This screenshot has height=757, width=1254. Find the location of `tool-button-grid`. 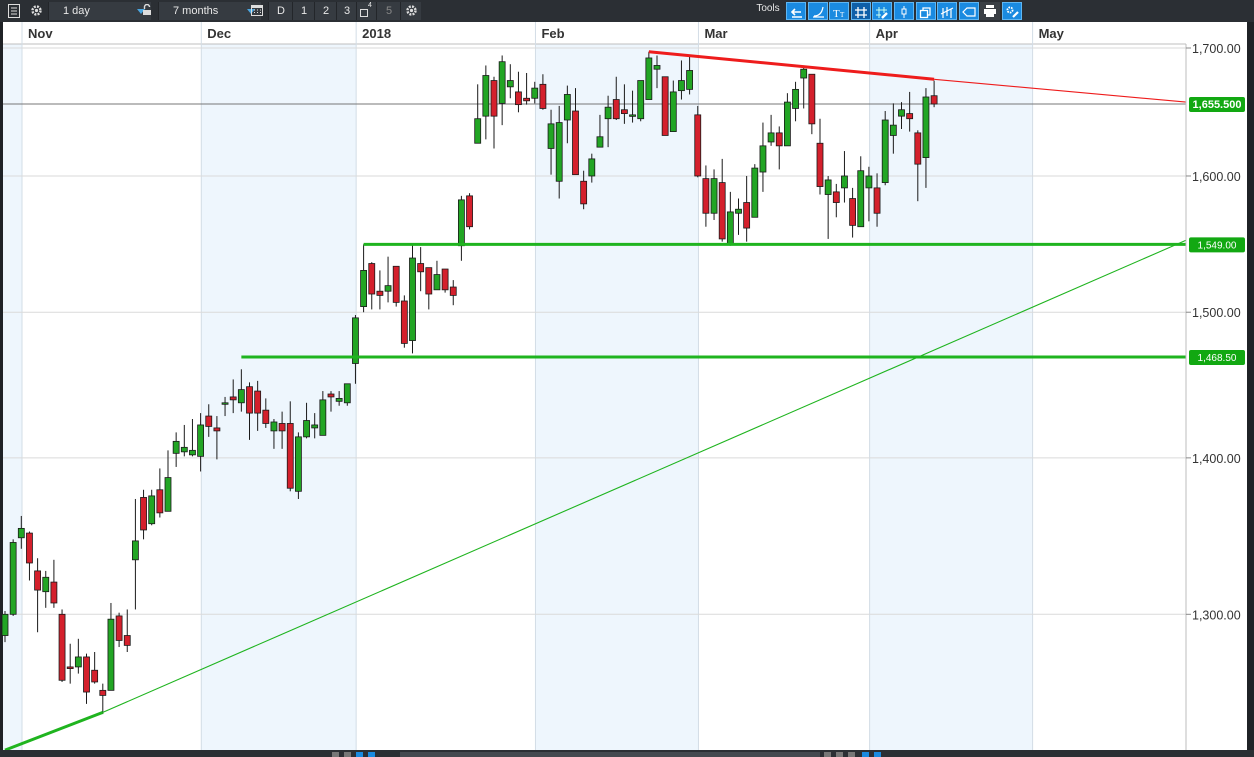

tool-button-grid is located at coordinates (860, 11).